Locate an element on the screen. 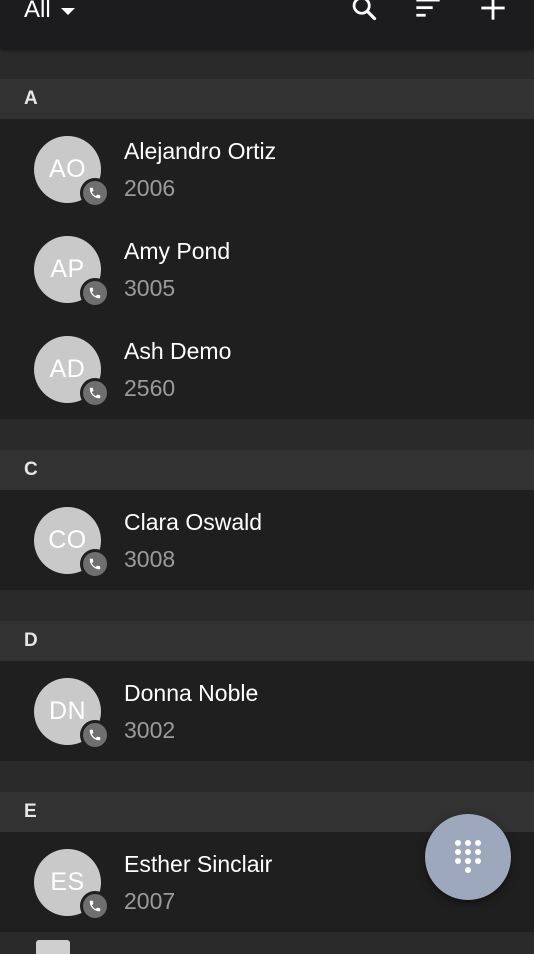  contact-extension: 2007 is located at coordinates (150, 901).